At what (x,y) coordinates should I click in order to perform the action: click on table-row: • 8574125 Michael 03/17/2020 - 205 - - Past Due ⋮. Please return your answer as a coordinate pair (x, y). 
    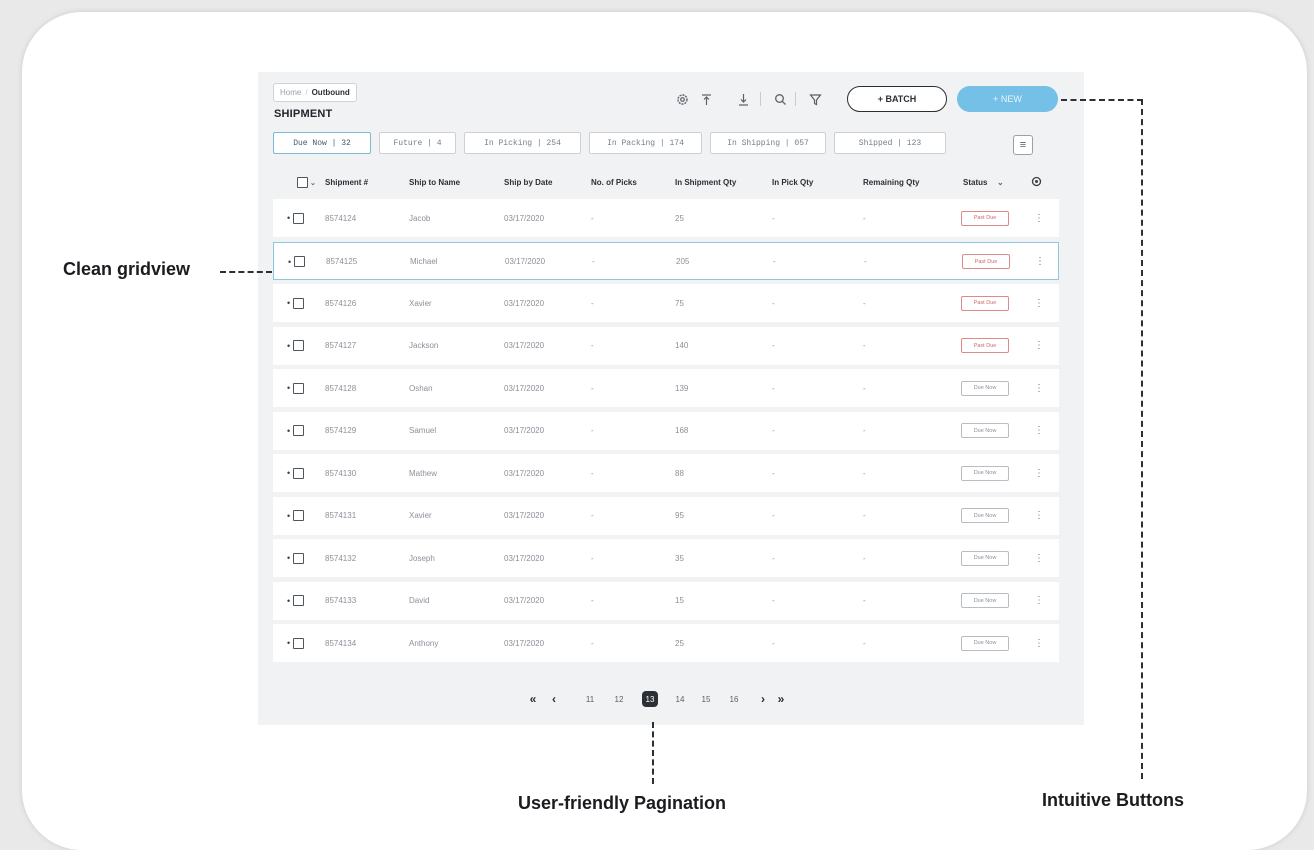
    Looking at the image, I should click on (666, 261).